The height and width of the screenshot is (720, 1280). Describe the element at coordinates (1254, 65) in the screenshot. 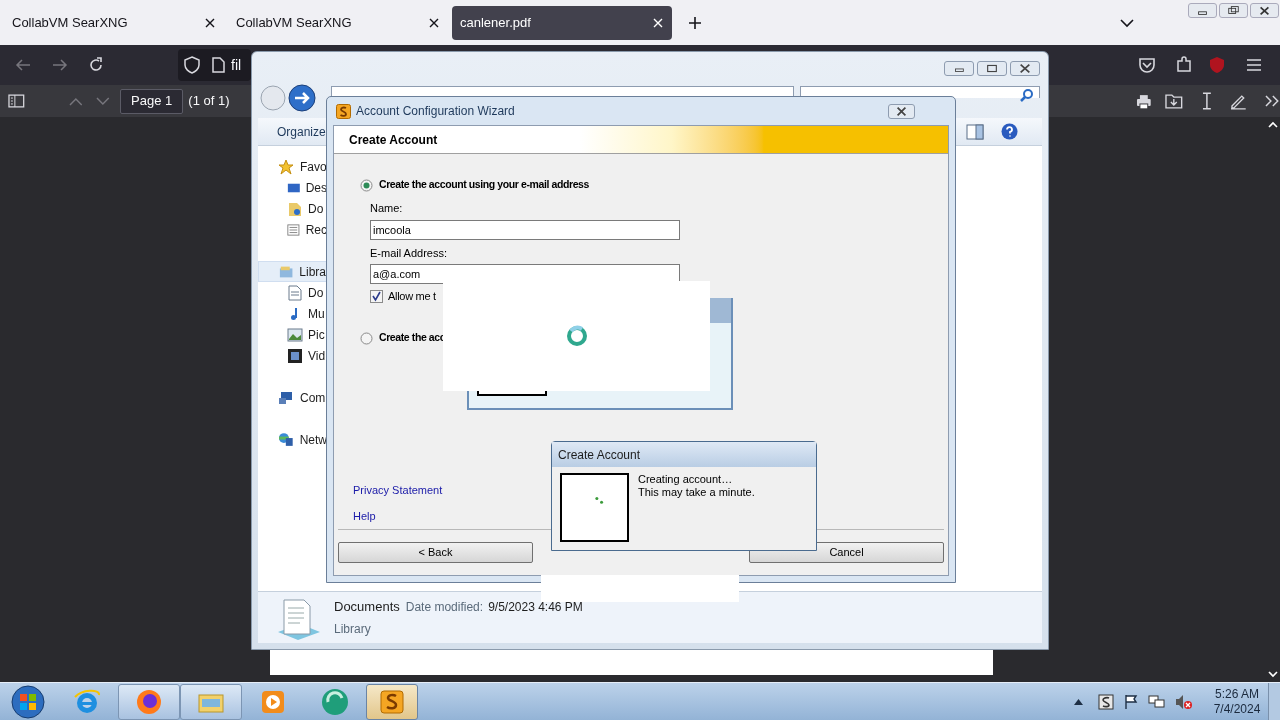

I see `menu-icon` at that location.